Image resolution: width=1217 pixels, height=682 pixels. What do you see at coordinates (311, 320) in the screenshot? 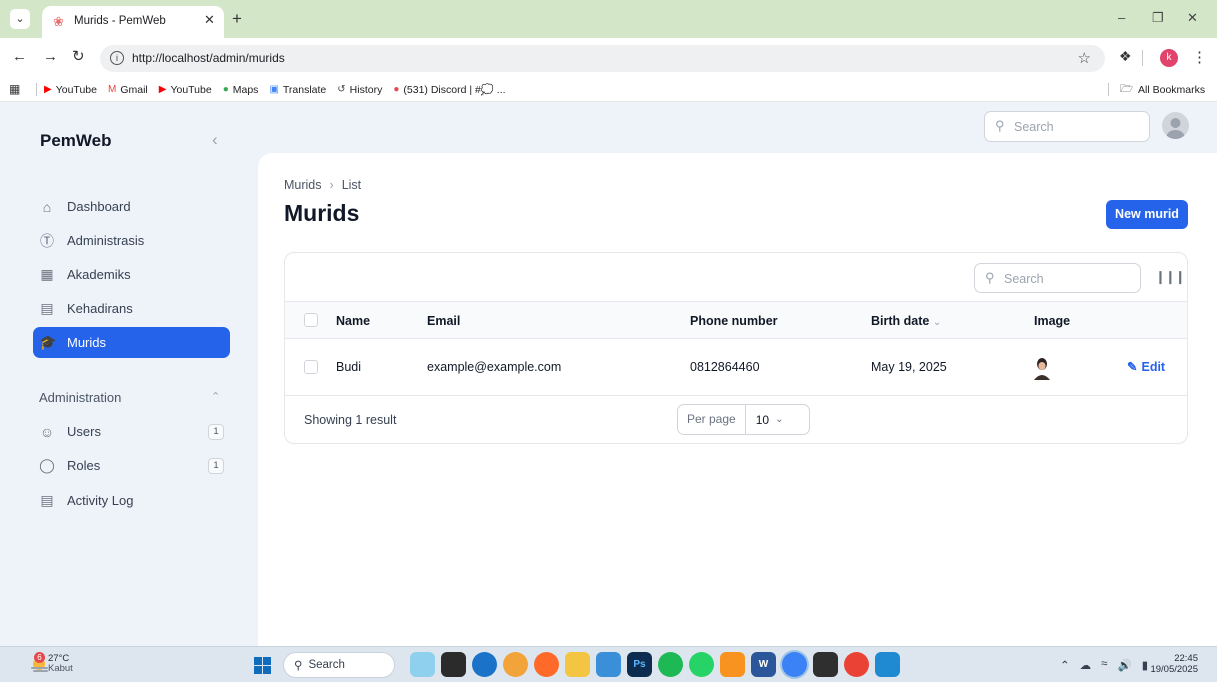
I see `select-all-checkbox` at bounding box center [311, 320].